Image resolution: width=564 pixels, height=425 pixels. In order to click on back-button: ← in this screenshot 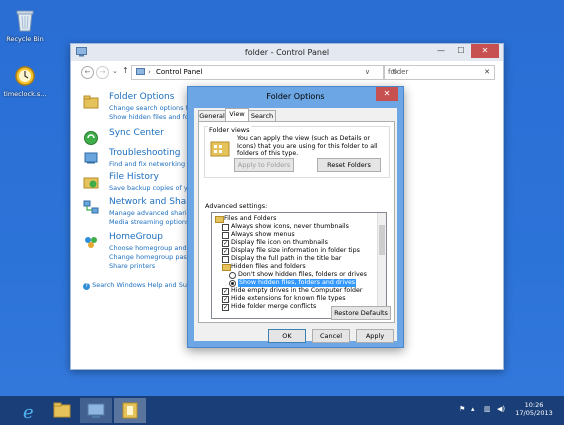, I will do `click(87, 72)`.